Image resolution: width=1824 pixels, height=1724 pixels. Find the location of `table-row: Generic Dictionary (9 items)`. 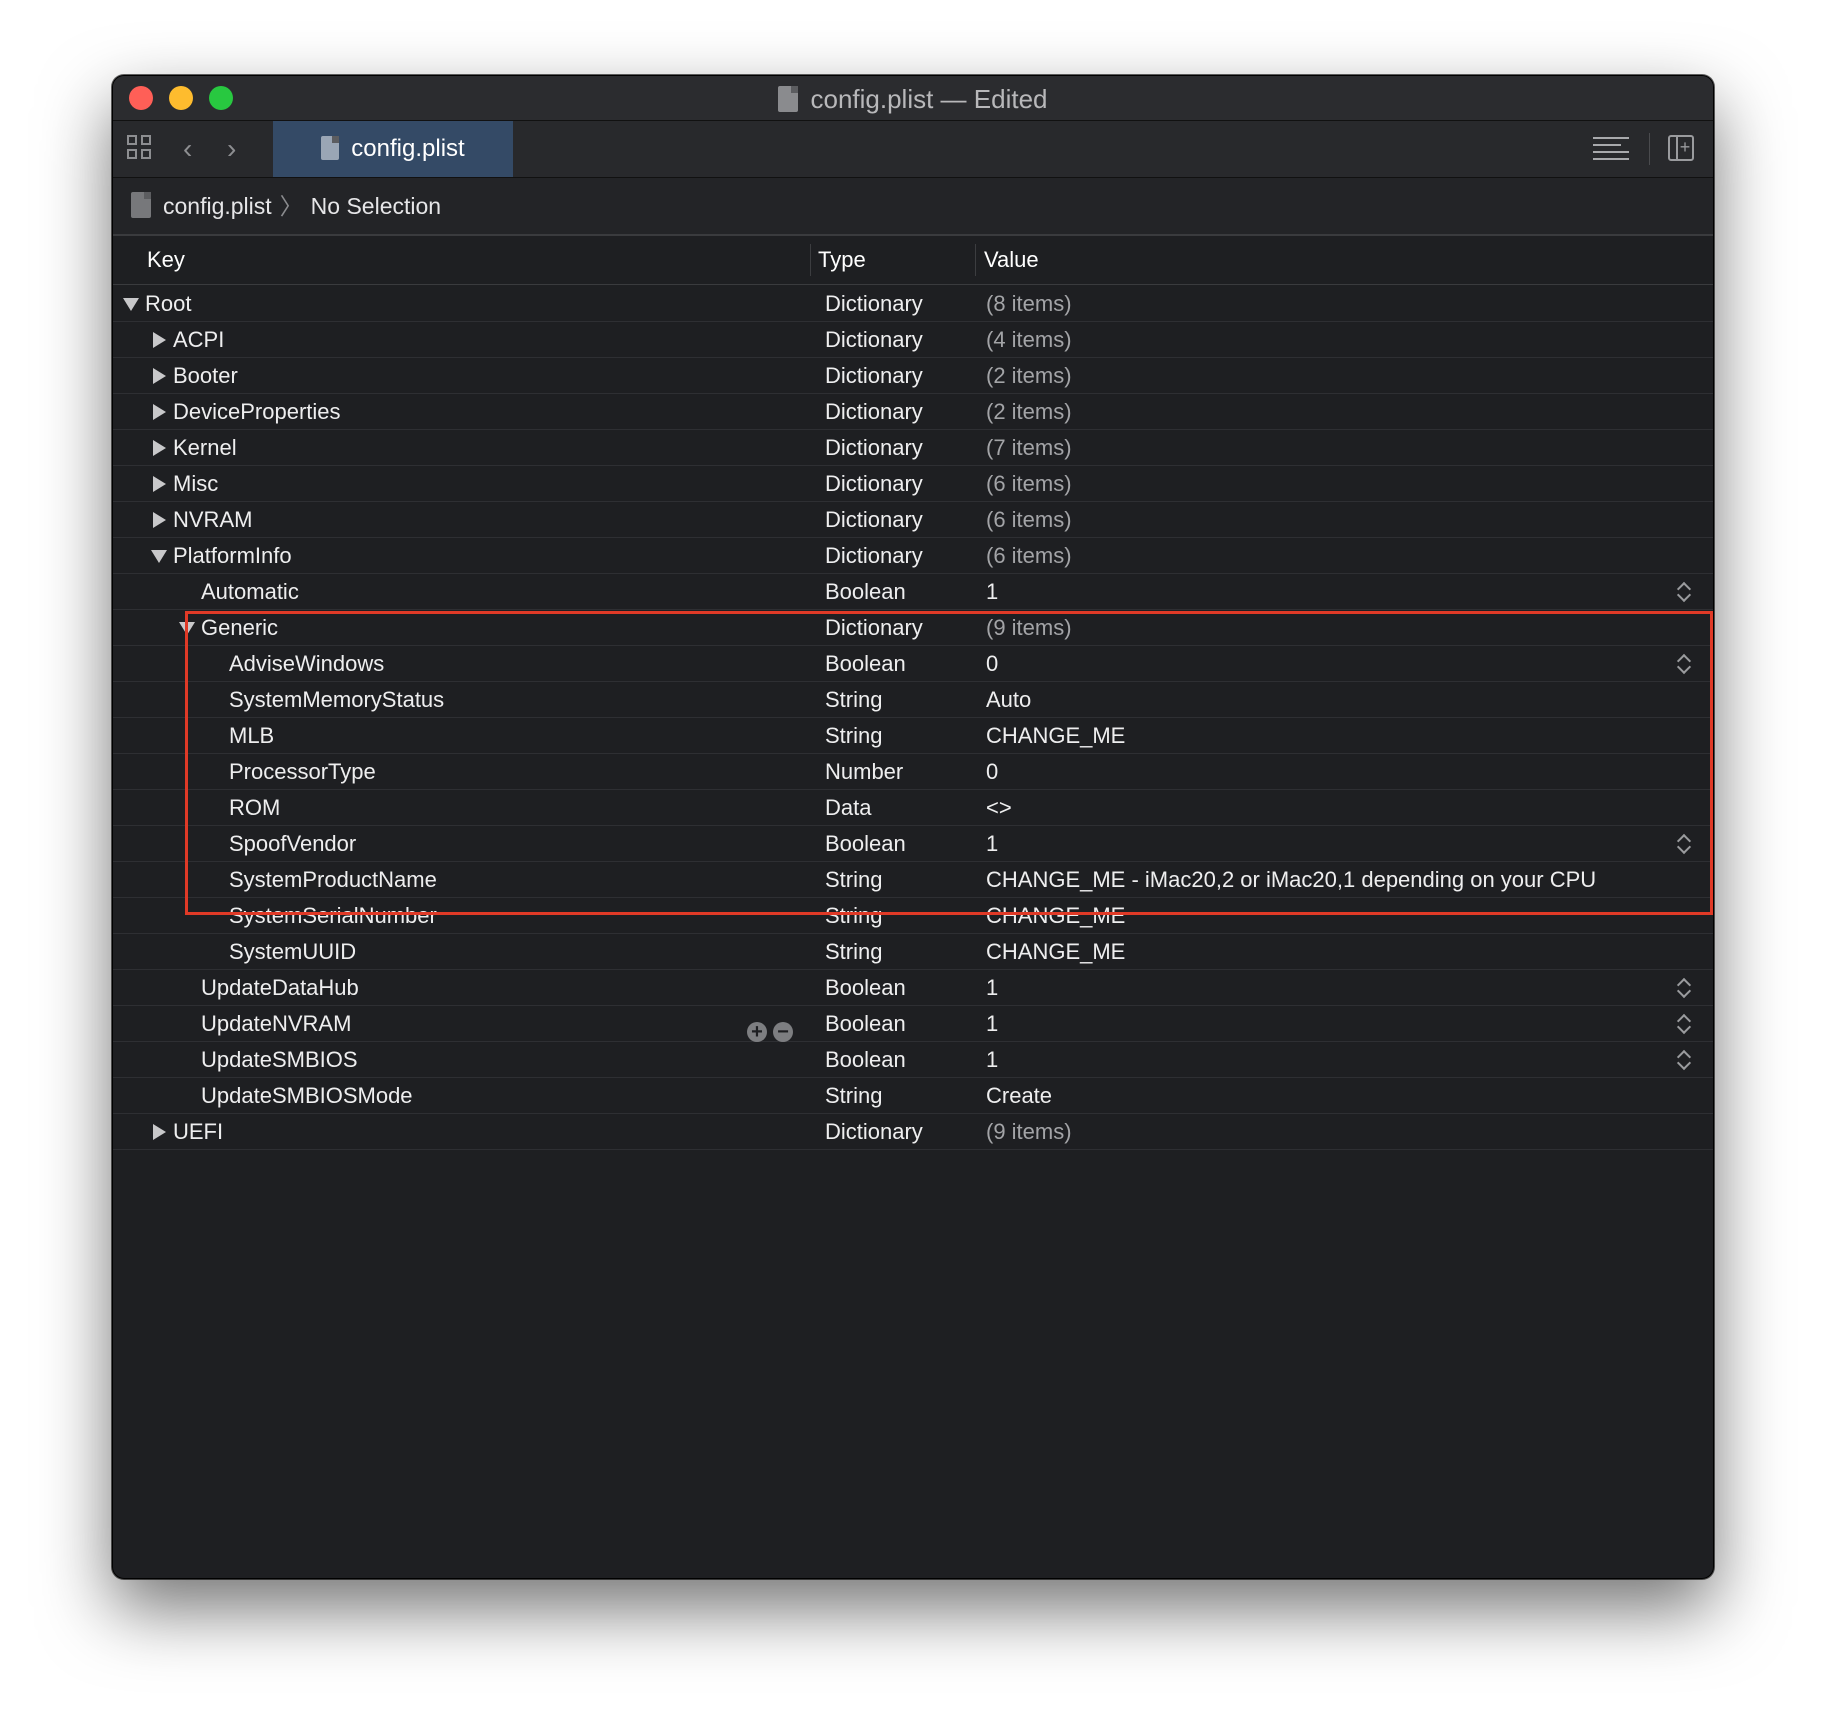

table-row: Generic Dictionary (9 items) is located at coordinates (913, 628).